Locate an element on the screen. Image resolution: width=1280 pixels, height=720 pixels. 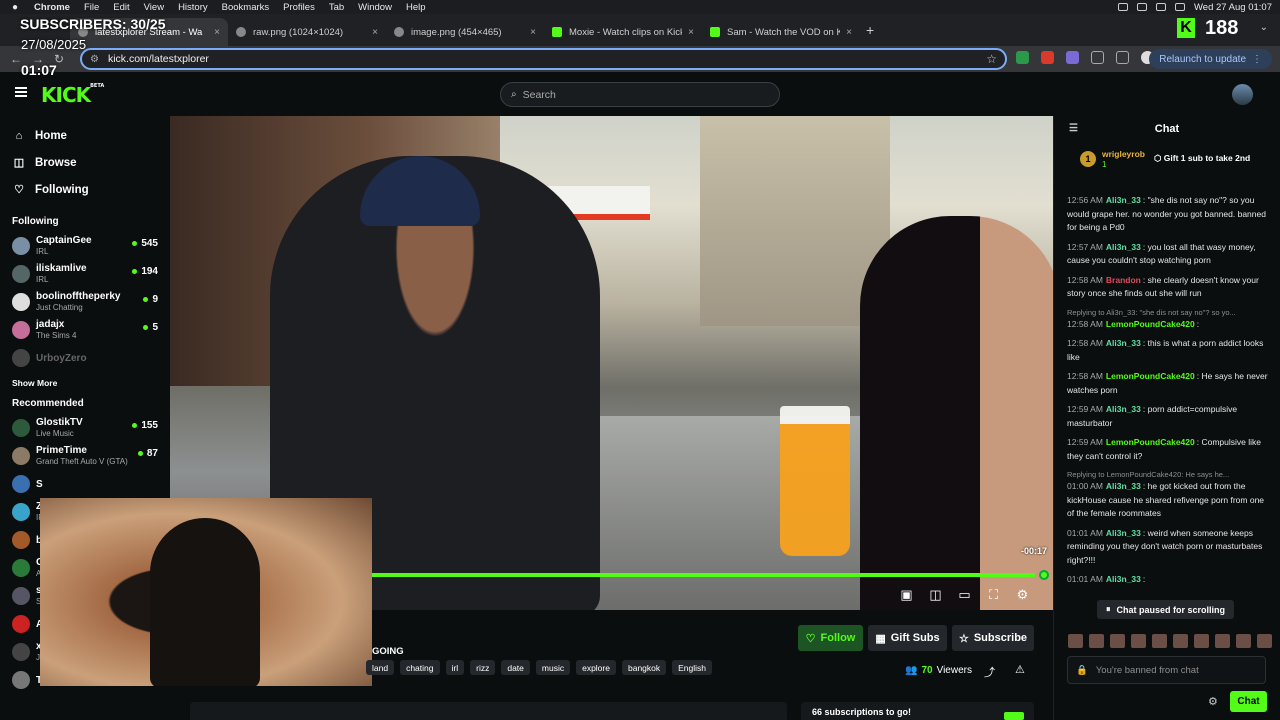
chat-settings-icon: ⚙ is located at coordinates (1213, 701).